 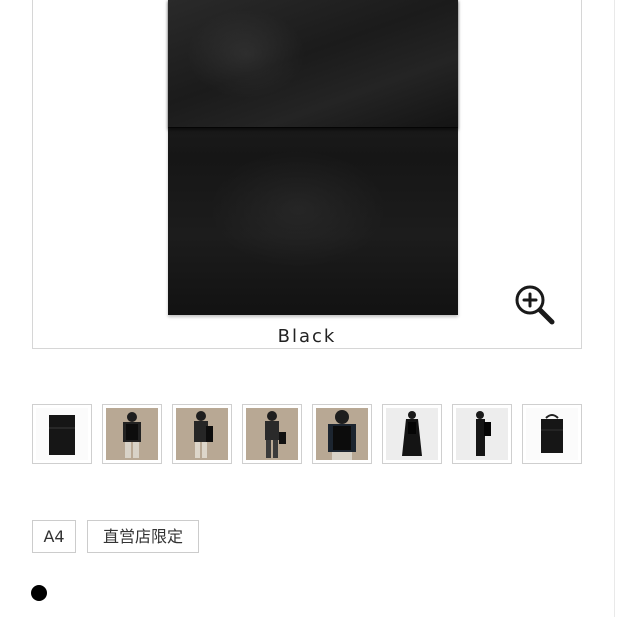 What do you see at coordinates (313, 64) in the screenshot?
I see `bag-flap` at bounding box center [313, 64].